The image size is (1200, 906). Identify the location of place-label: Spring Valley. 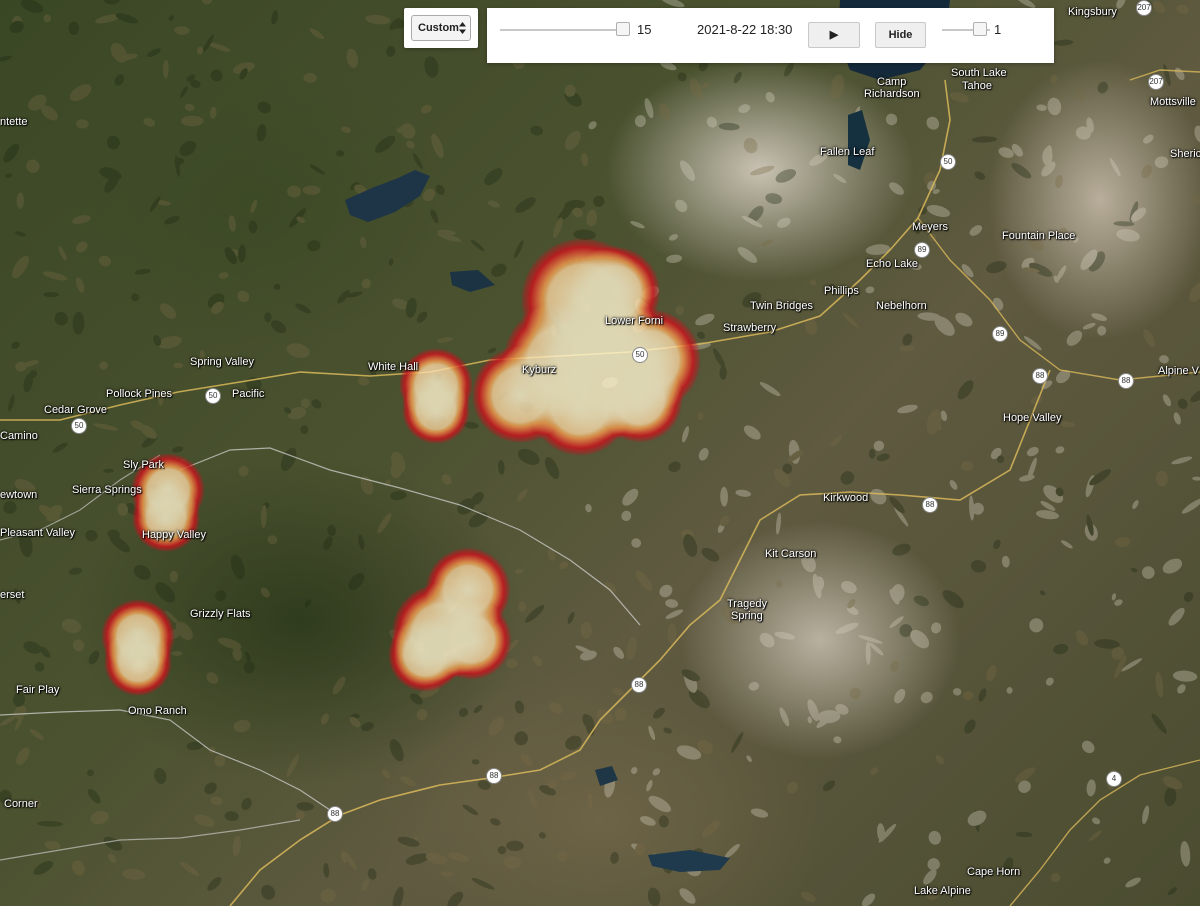
(222, 362).